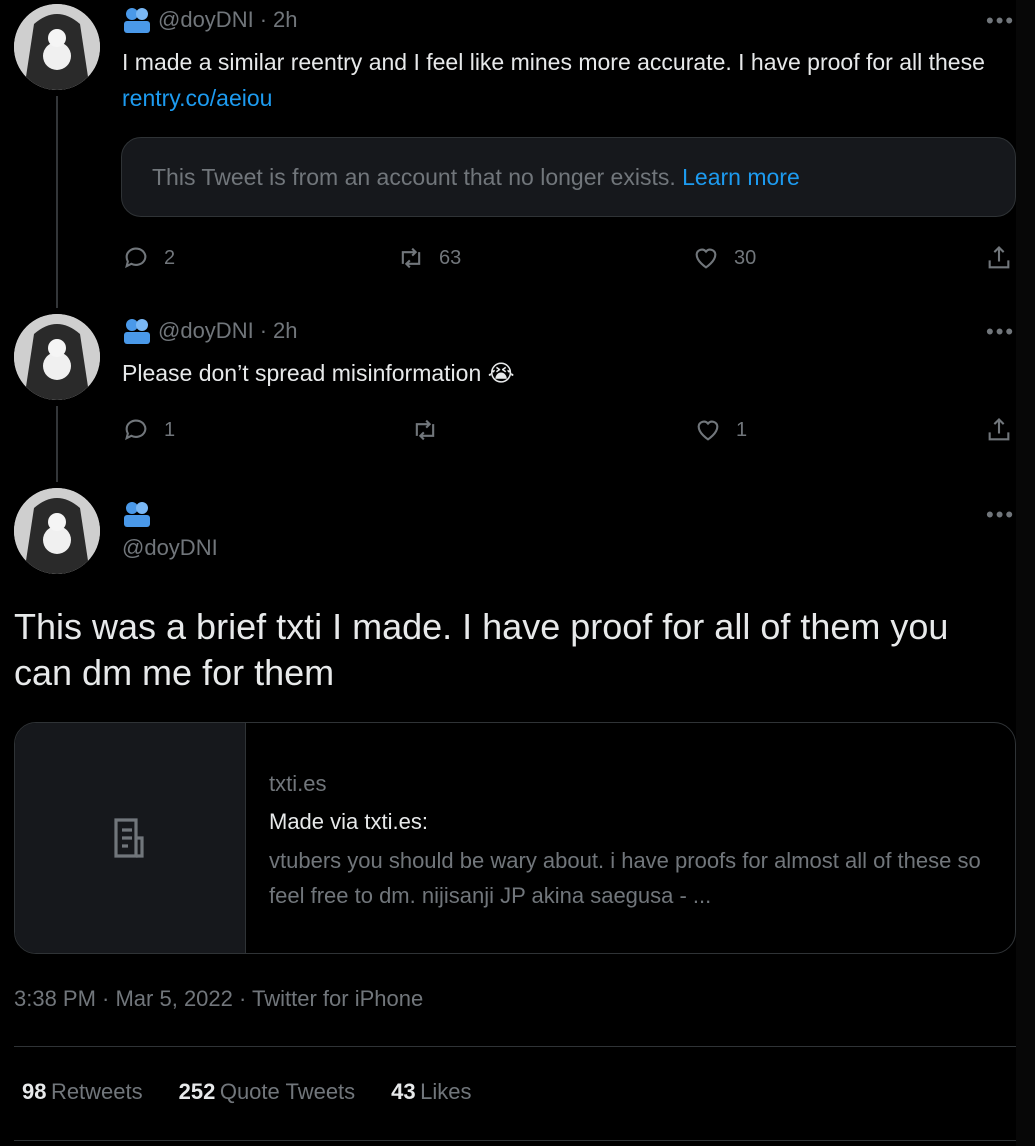 The width and height of the screenshot is (1035, 1146). I want to click on like-button: 30, so click(724, 258).